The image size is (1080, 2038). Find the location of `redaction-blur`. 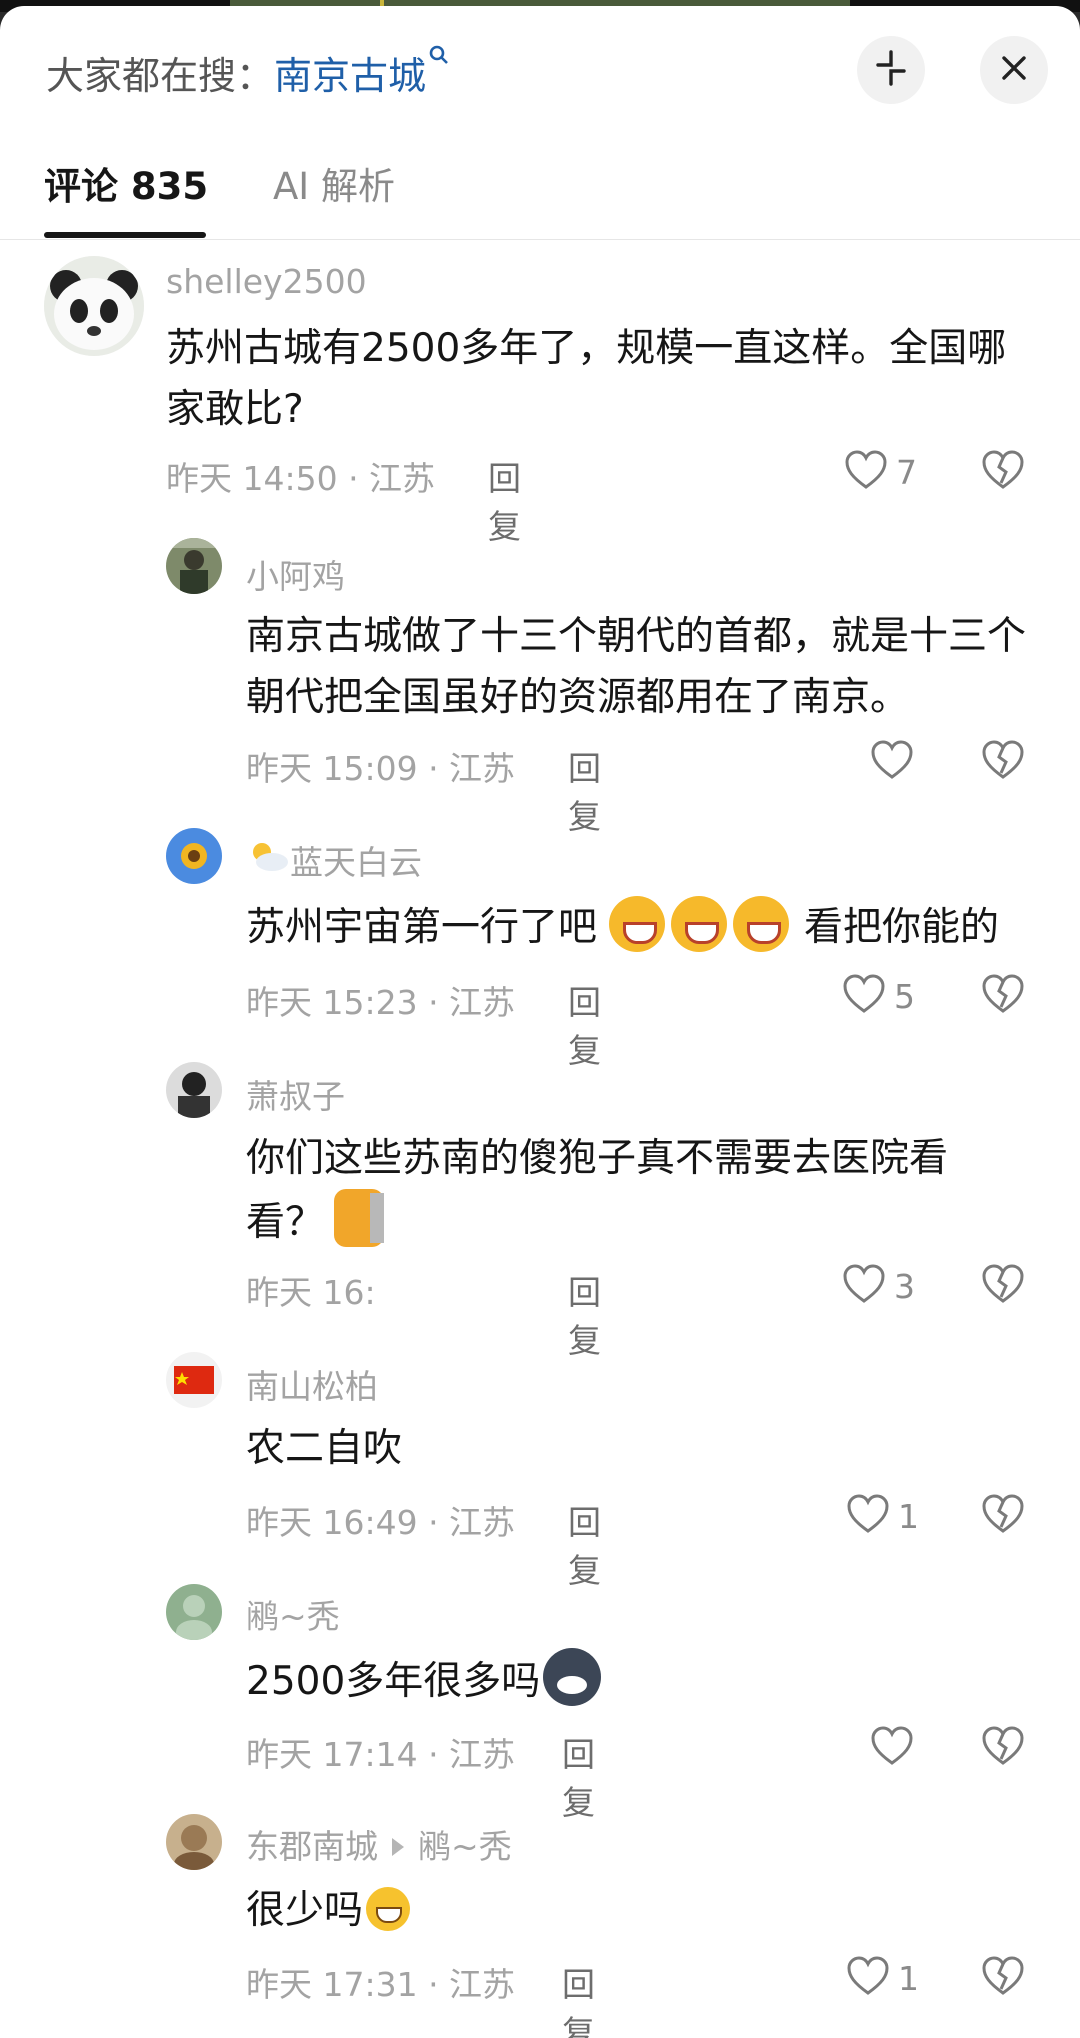

redaction-blur is located at coordinates (476, 1286).